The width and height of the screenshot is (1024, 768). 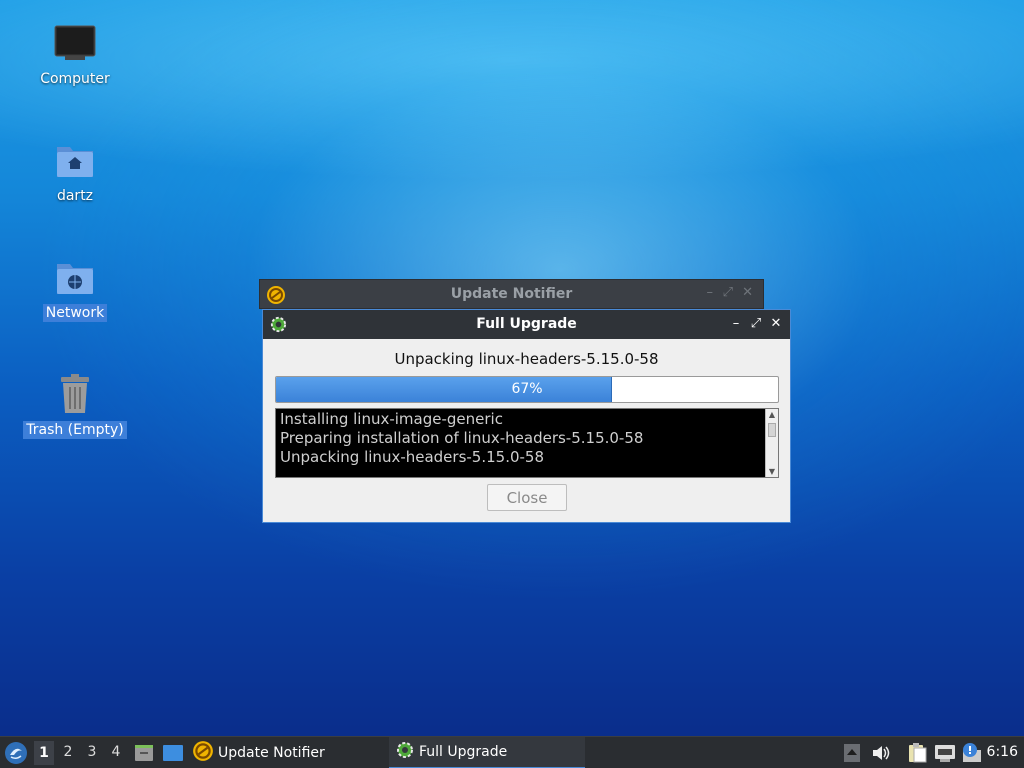 What do you see at coordinates (16, 754) in the screenshot?
I see `start-menu-icon` at bounding box center [16, 754].